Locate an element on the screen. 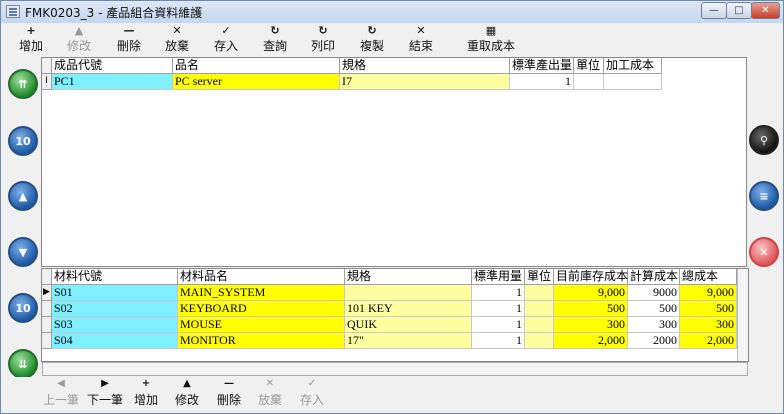 This screenshot has width=784, height=414. material-code-cell: S02 is located at coordinates (115, 309).